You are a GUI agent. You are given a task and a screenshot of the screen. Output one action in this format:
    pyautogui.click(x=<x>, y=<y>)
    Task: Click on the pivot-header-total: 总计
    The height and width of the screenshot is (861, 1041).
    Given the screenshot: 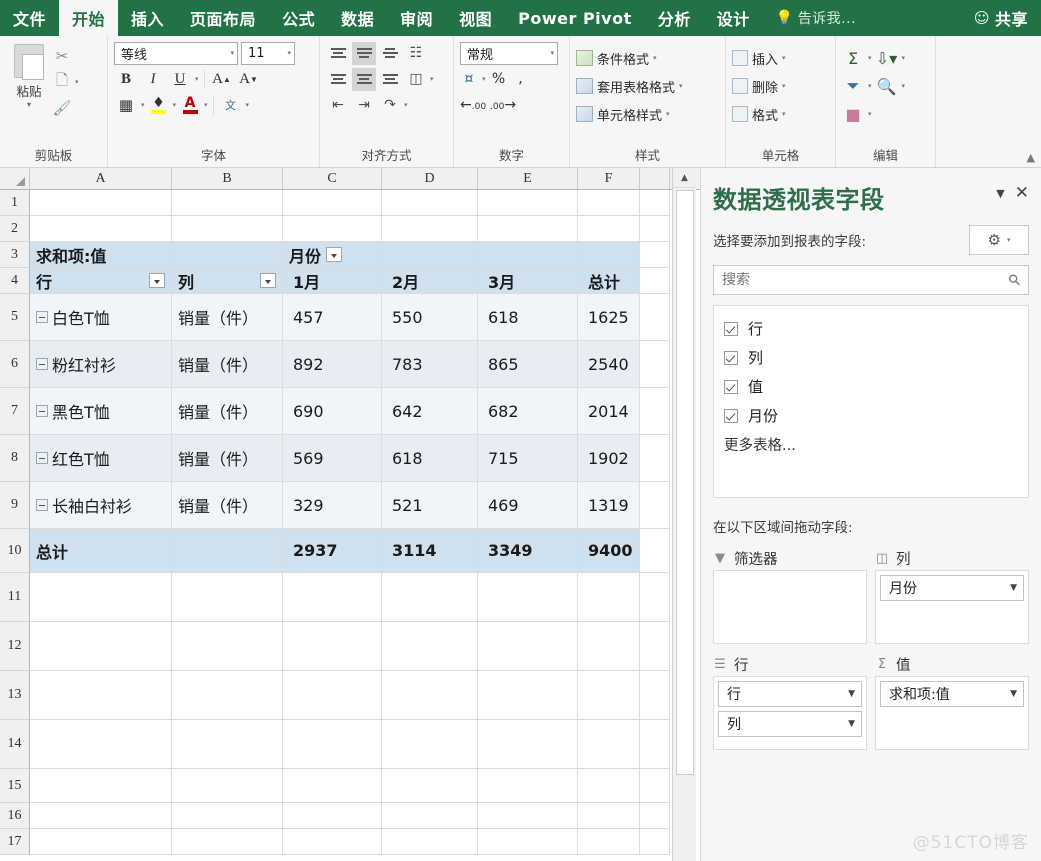 What is the action you would take?
    pyautogui.click(x=609, y=281)
    